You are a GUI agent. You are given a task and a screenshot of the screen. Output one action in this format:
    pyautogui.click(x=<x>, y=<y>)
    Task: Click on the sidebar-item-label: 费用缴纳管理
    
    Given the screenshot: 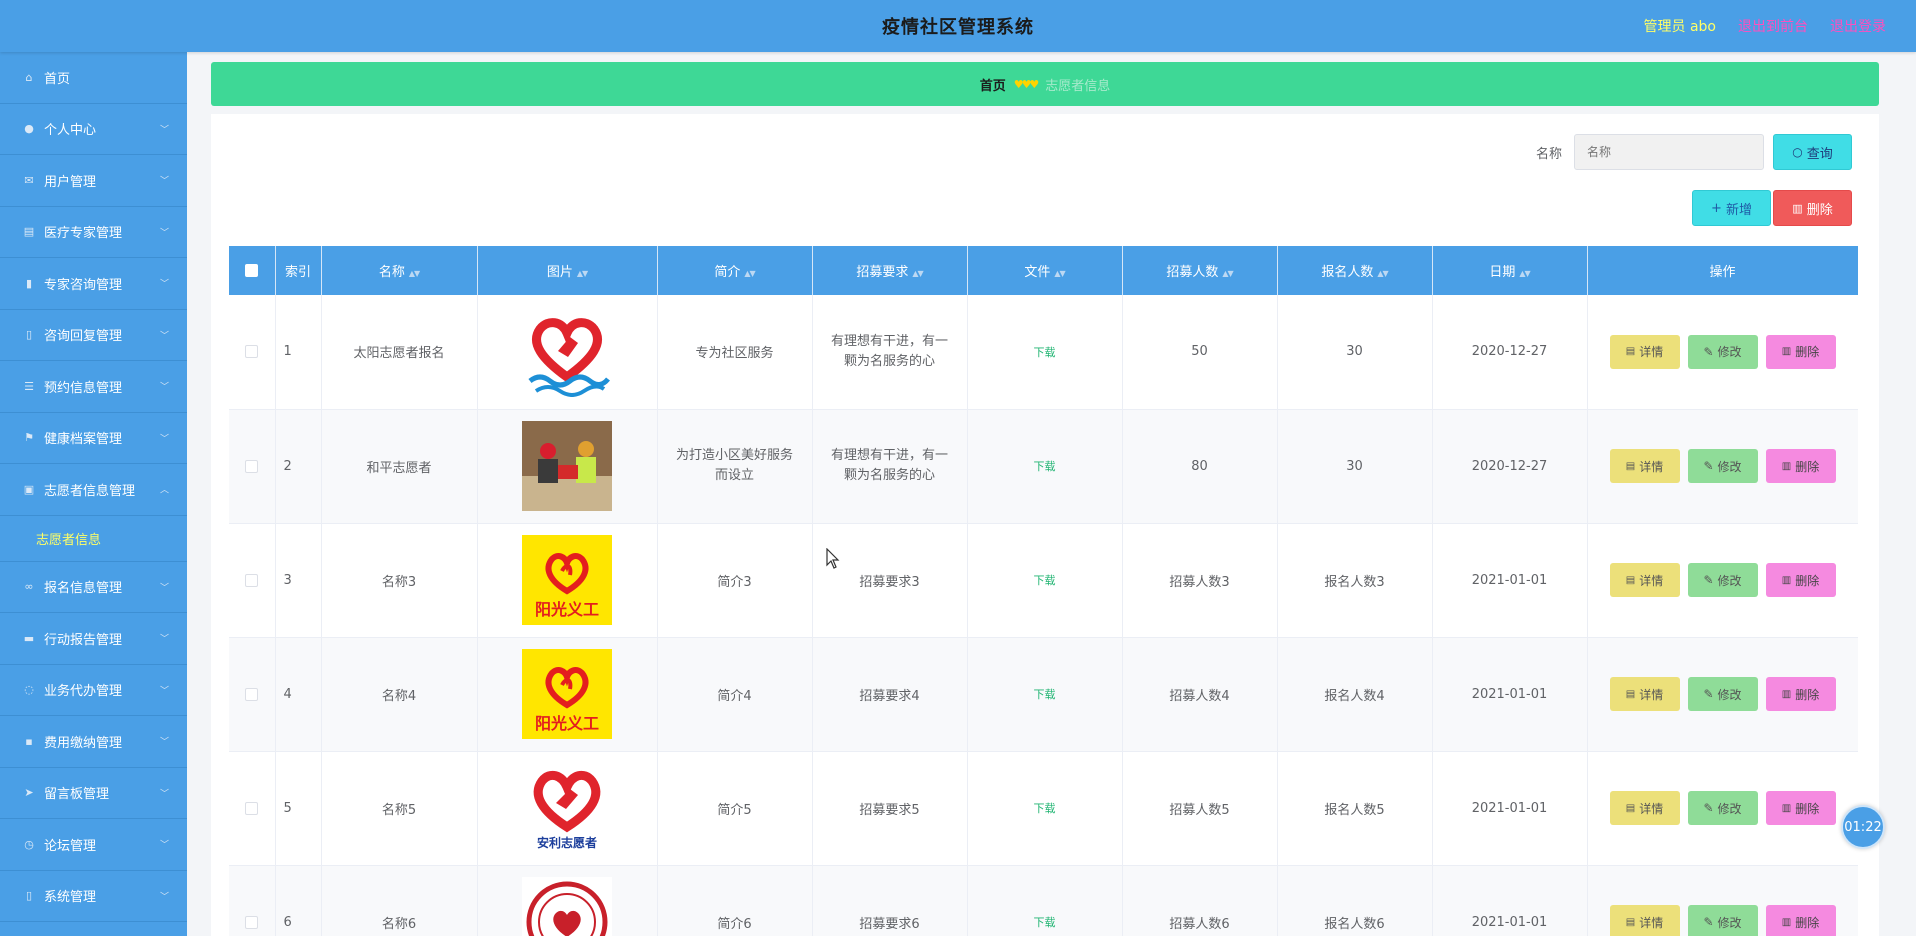 What is the action you would take?
    pyautogui.click(x=83, y=743)
    